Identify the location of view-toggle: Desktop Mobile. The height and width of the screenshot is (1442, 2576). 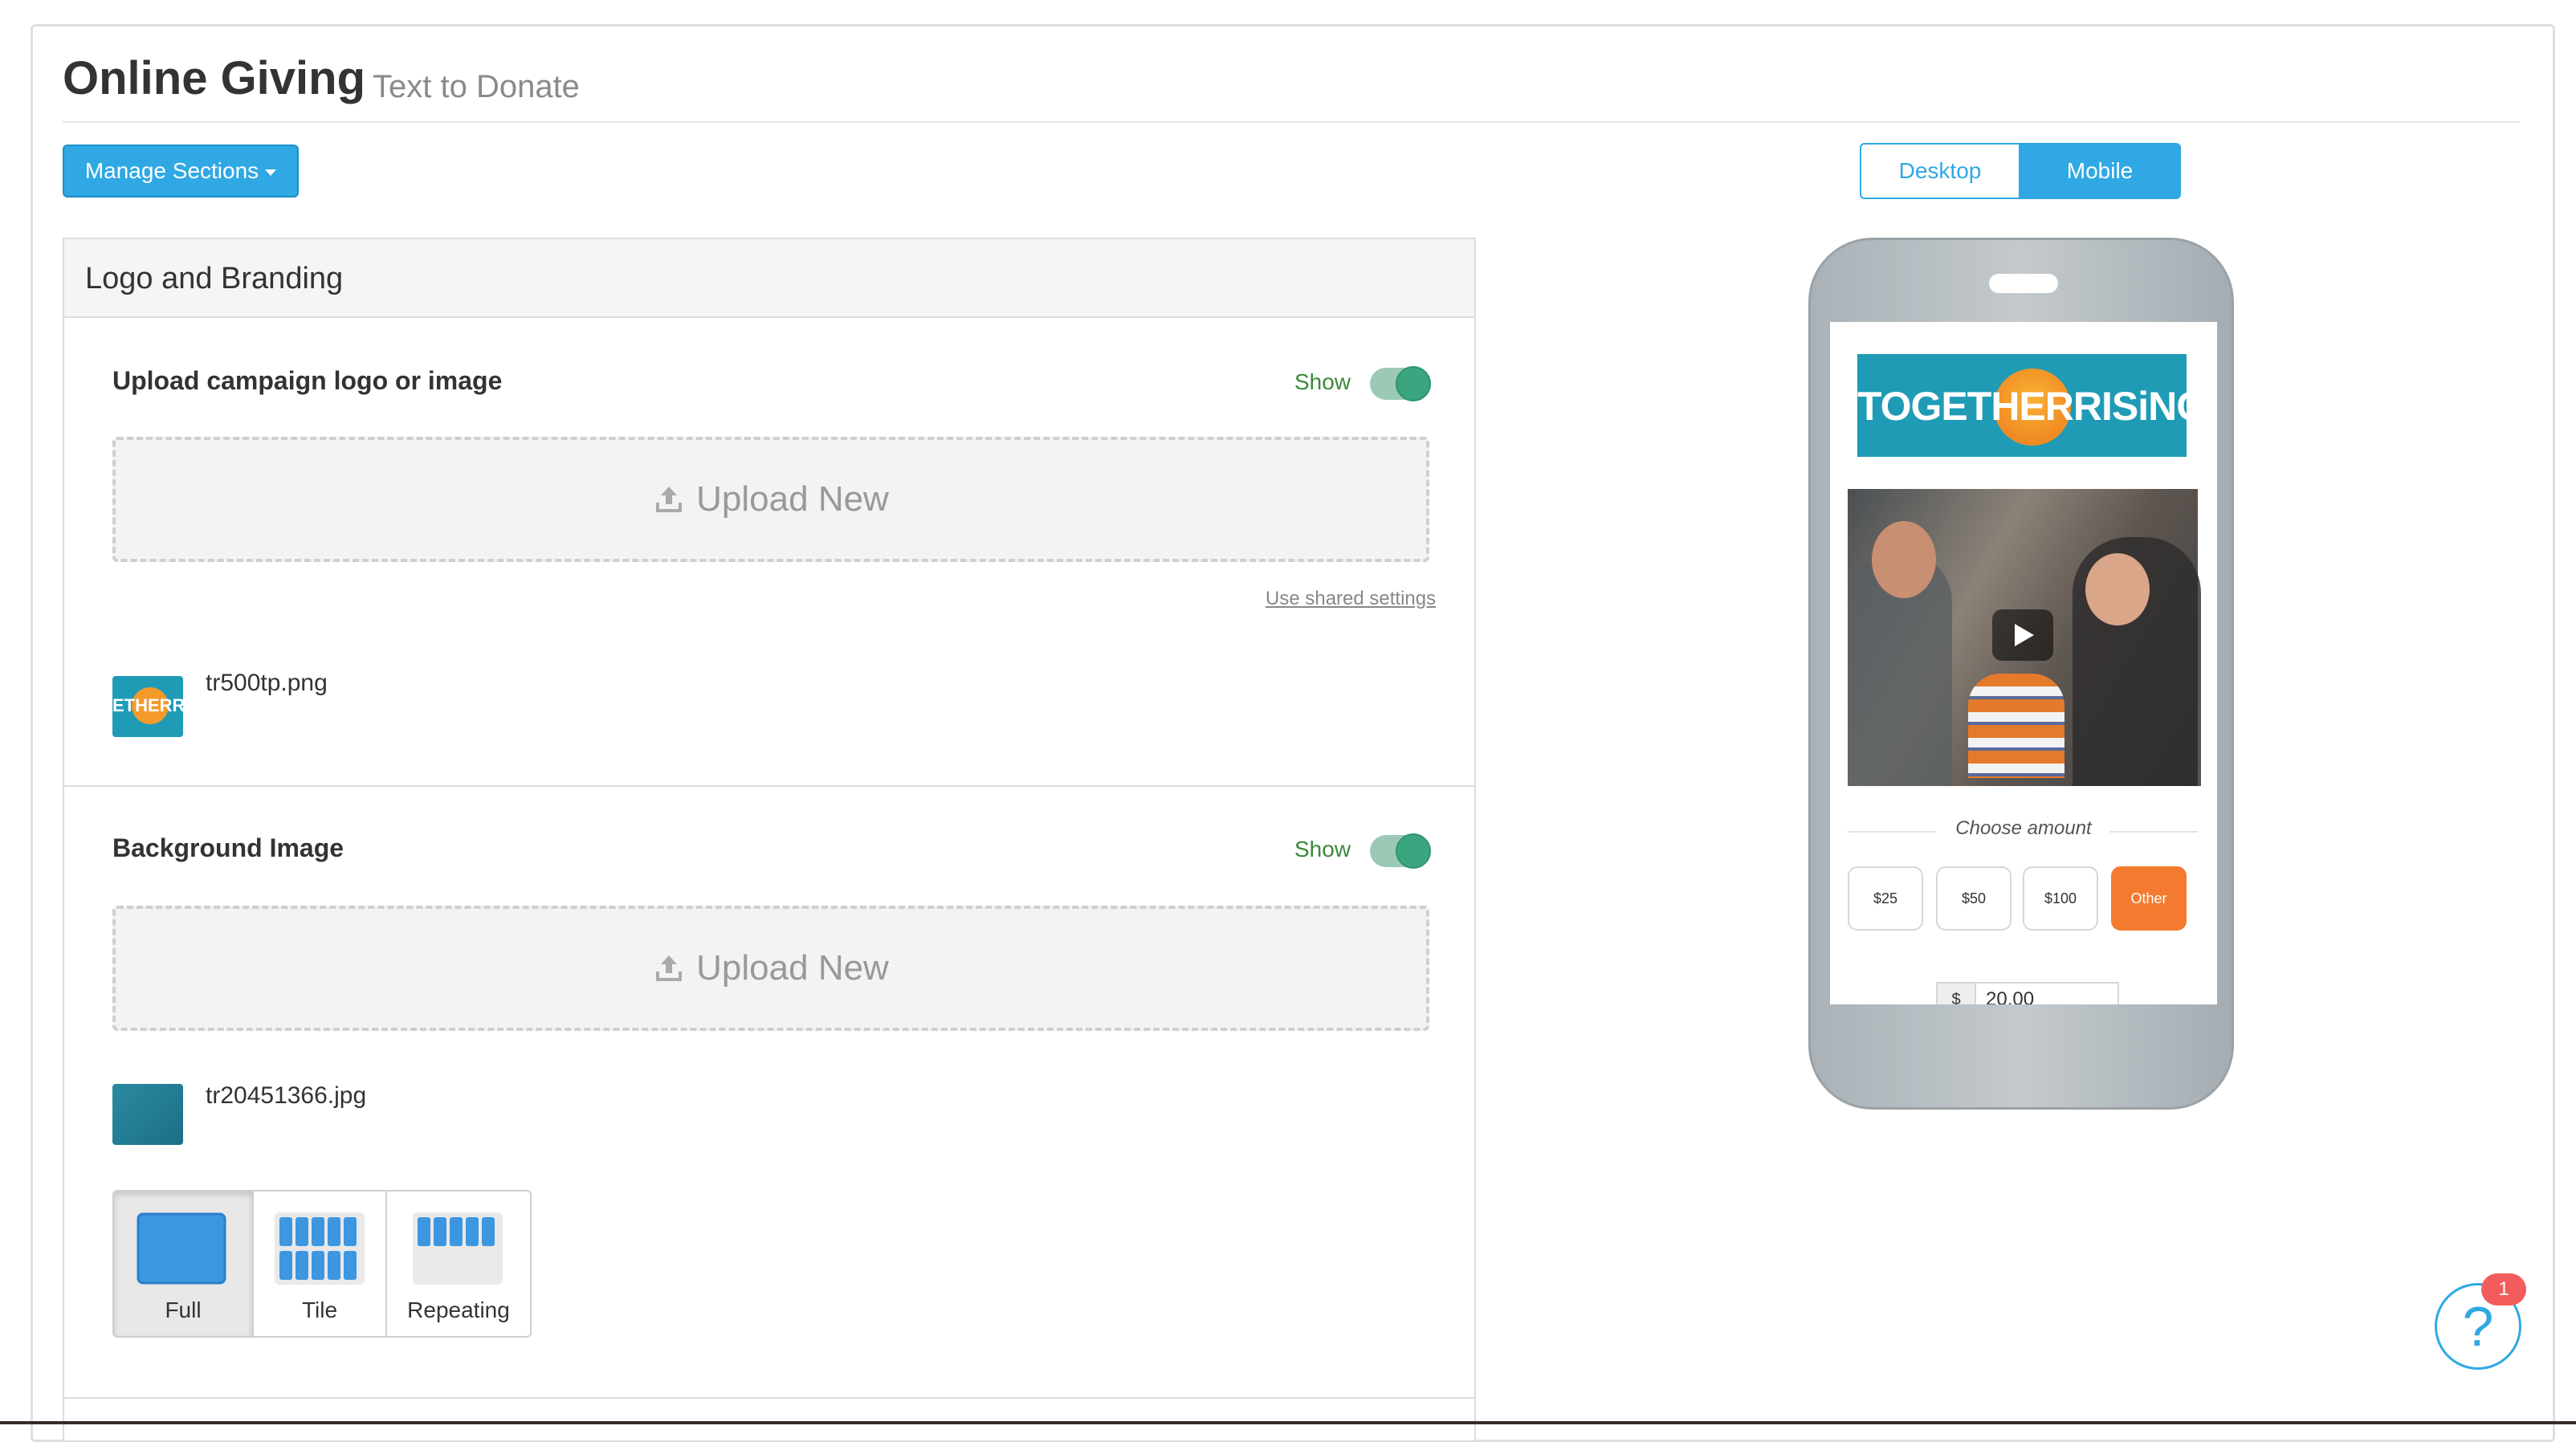
(2020, 171).